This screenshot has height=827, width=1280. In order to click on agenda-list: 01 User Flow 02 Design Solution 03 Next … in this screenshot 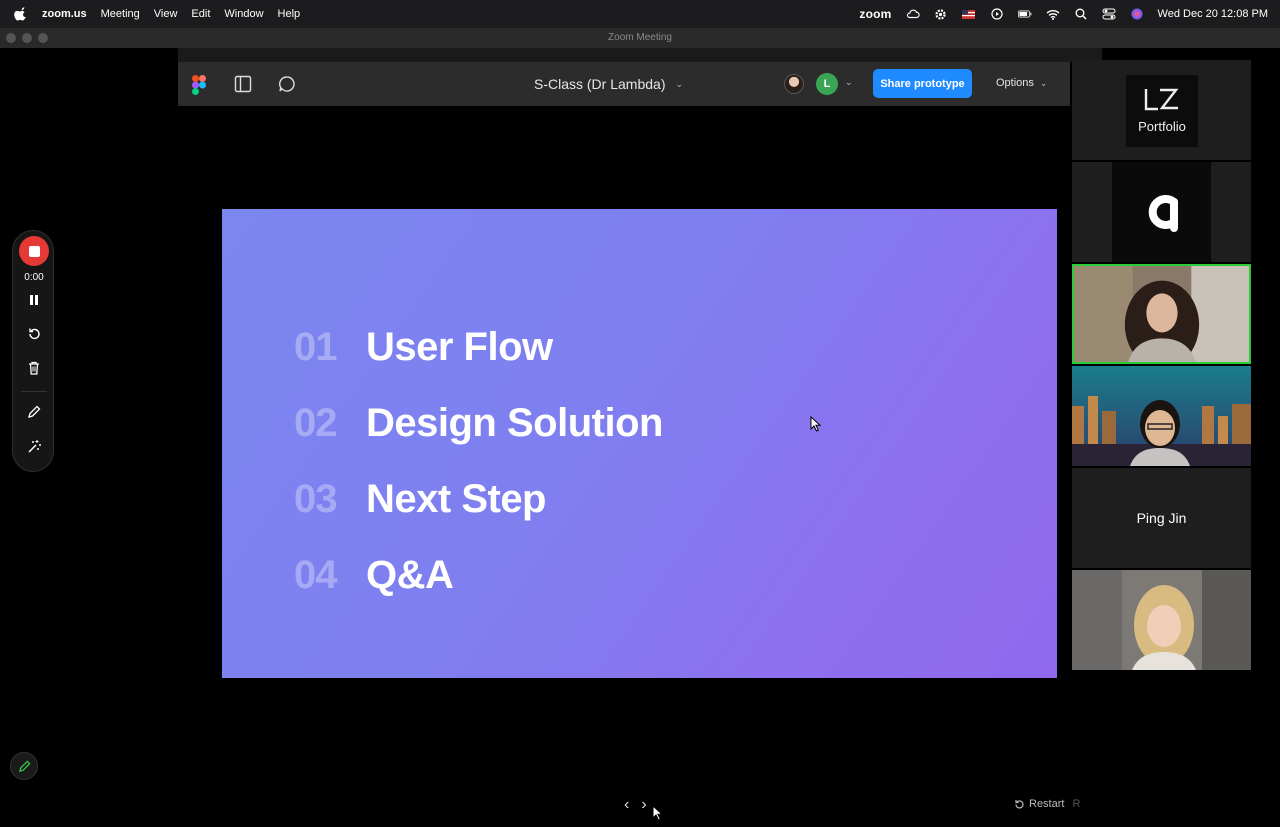, I will do `click(478, 461)`.